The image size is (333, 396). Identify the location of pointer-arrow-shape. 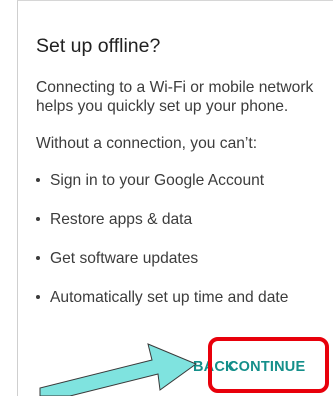
(118, 369).